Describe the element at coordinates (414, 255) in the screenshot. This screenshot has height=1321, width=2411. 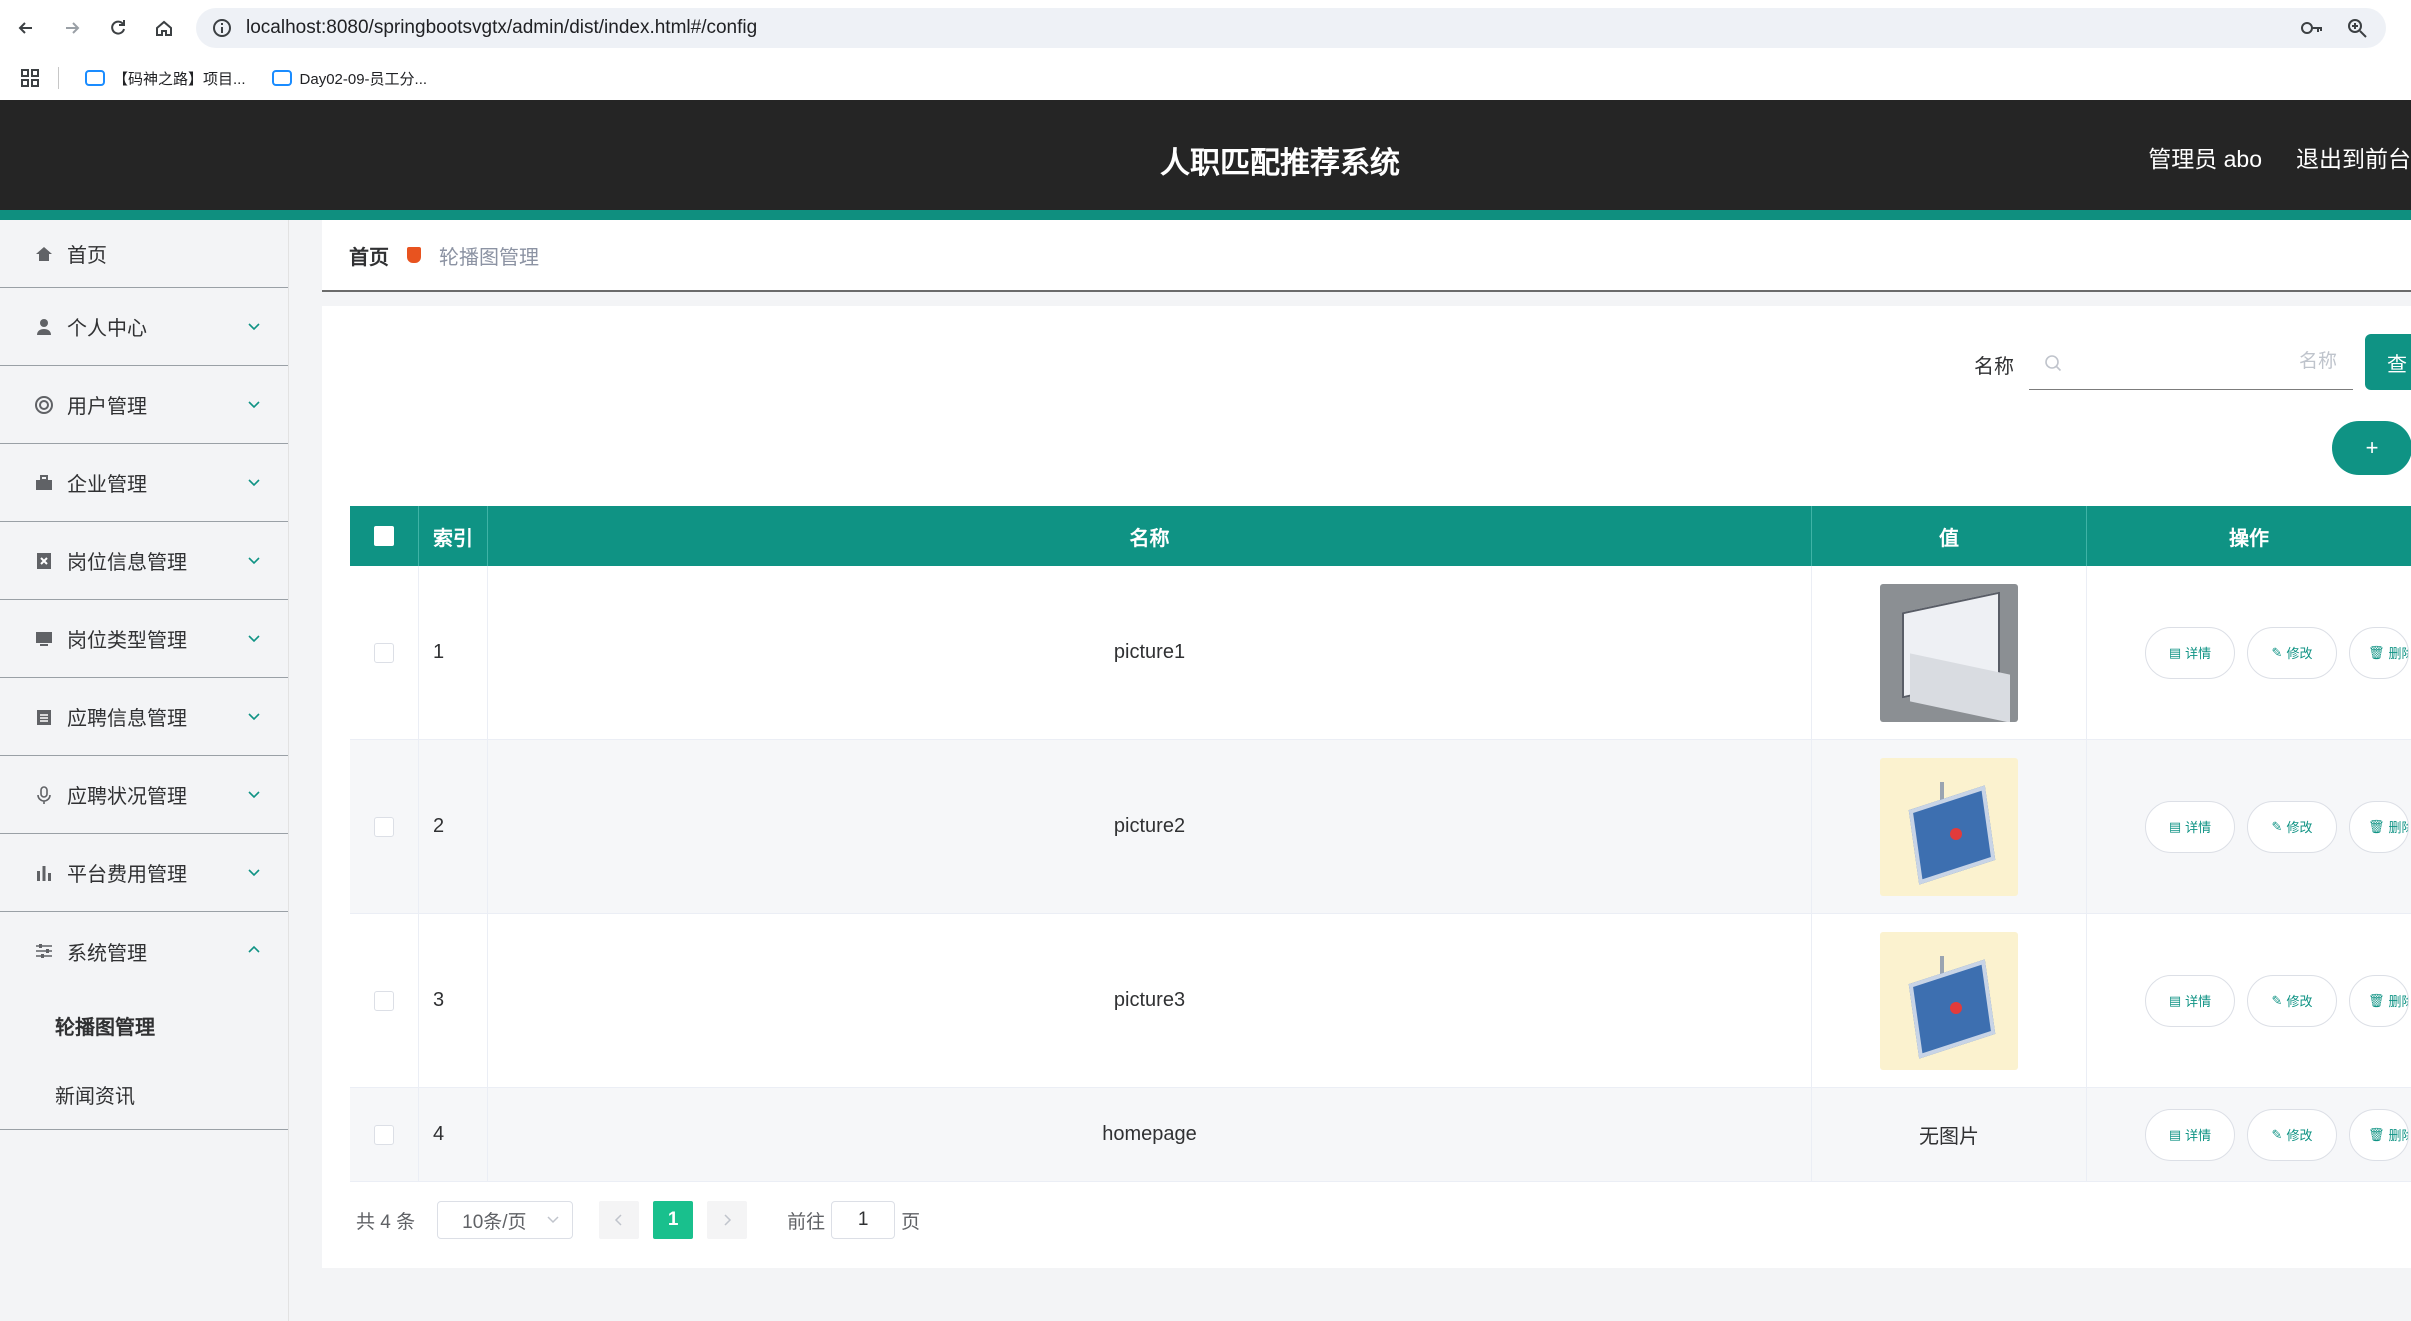
I see `breadcrumb-separator-icon` at that location.